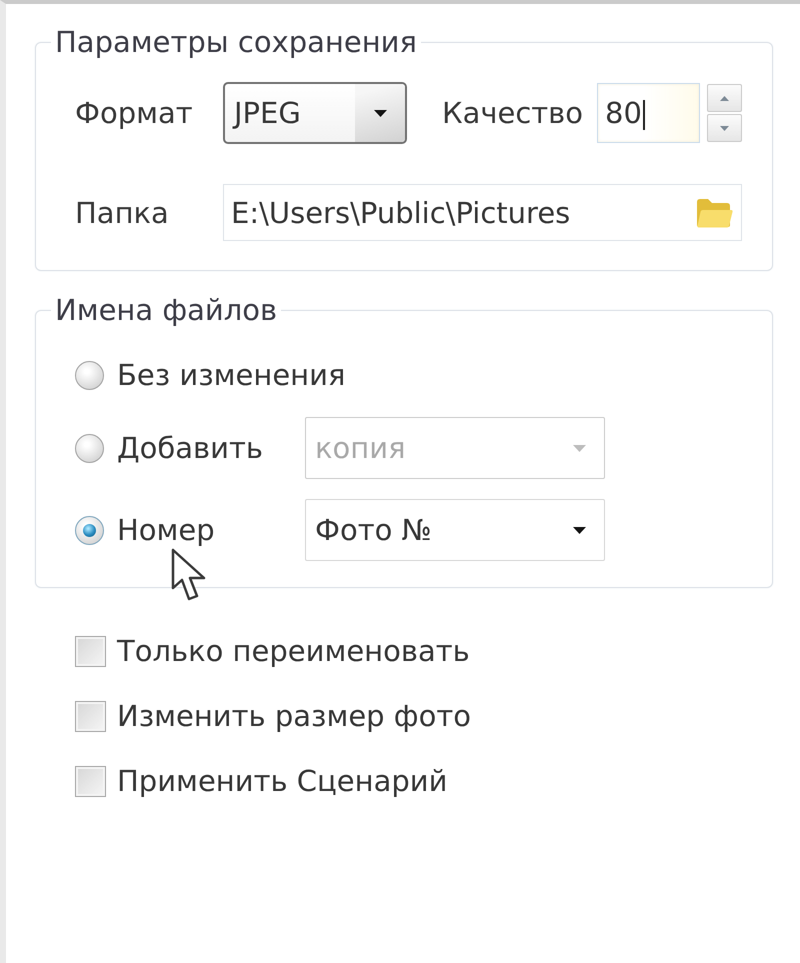  What do you see at coordinates (714, 212) in the screenshot?
I see `folder-icon` at bounding box center [714, 212].